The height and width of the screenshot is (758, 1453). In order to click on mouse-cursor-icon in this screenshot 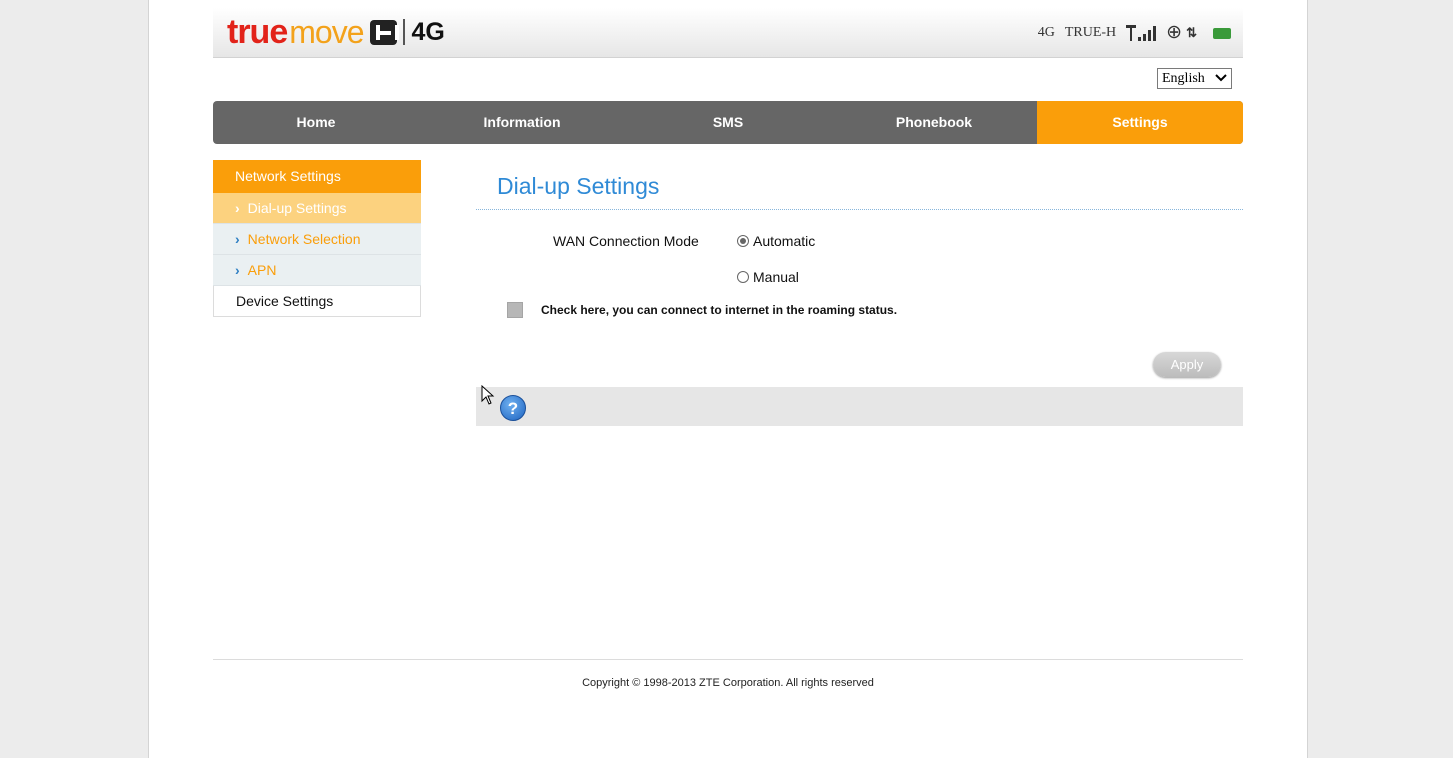, I will do `click(488, 397)`.